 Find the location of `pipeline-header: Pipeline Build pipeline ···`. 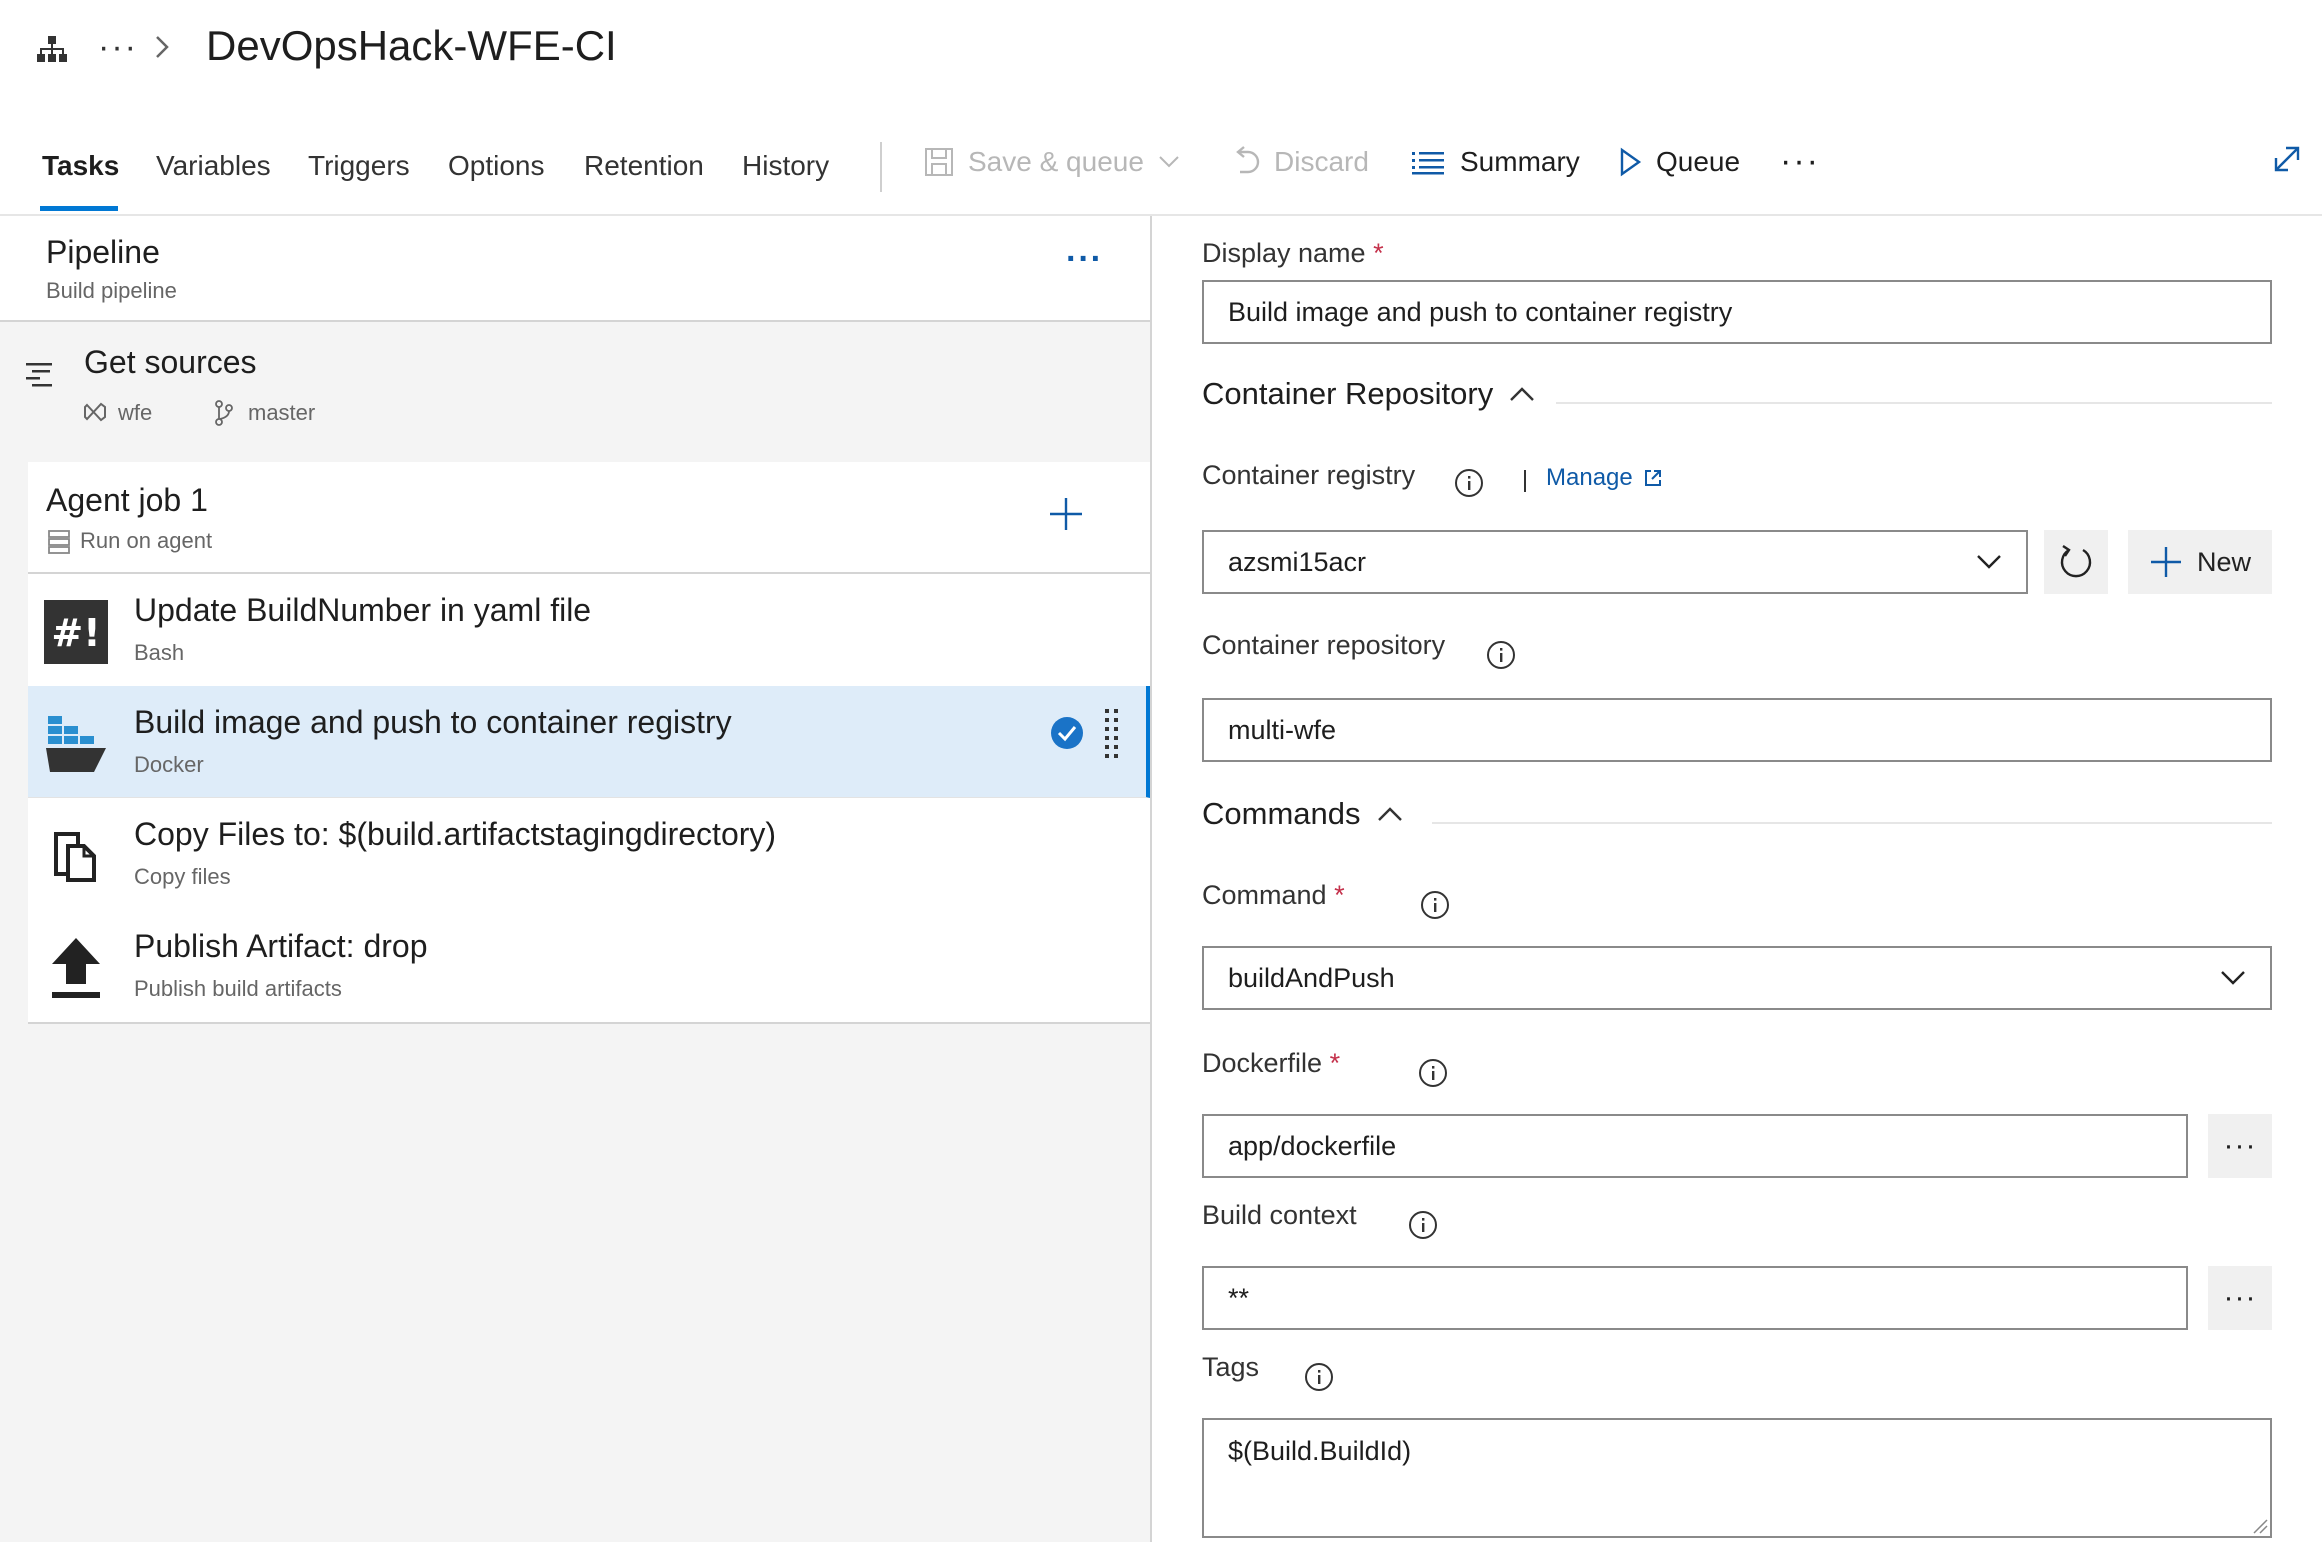

pipeline-header: Pipeline Build pipeline ··· is located at coordinates (575, 269).